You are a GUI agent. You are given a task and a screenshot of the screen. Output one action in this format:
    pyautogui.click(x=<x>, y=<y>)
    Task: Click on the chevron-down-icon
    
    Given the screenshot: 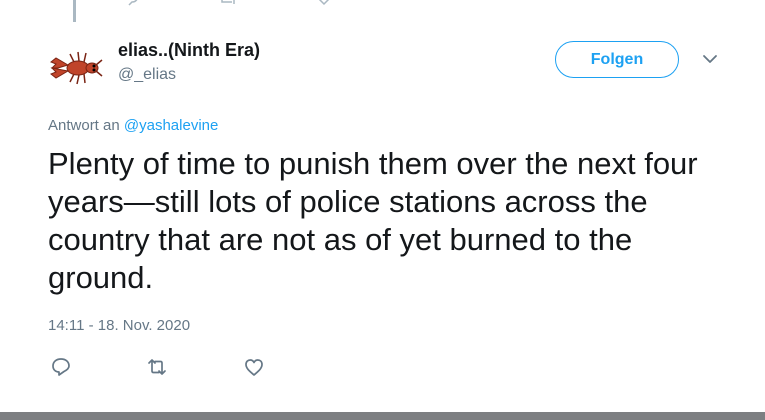 What is the action you would take?
    pyautogui.click(x=710, y=59)
    